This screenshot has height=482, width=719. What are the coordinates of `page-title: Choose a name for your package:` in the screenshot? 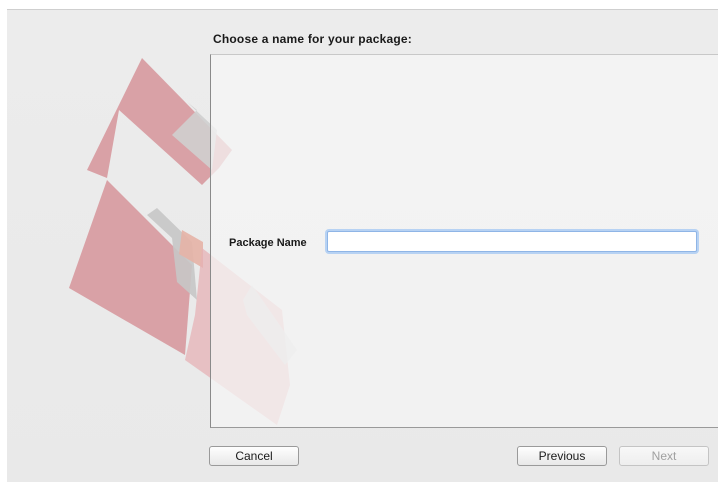 It's located at (312, 39).